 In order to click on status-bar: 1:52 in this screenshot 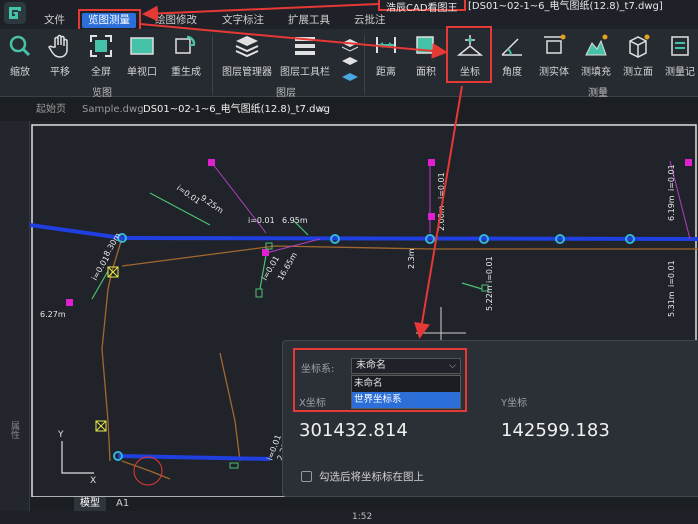, I will do `click(349, 517)`.